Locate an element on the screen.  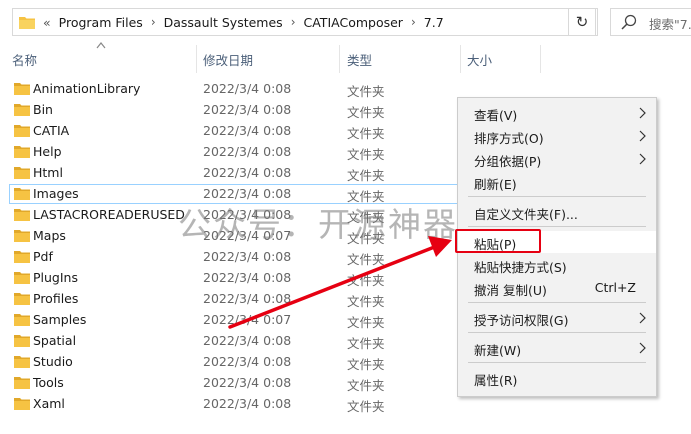
menu-item-new: 新建(W) is located at coordinates (557, 348).